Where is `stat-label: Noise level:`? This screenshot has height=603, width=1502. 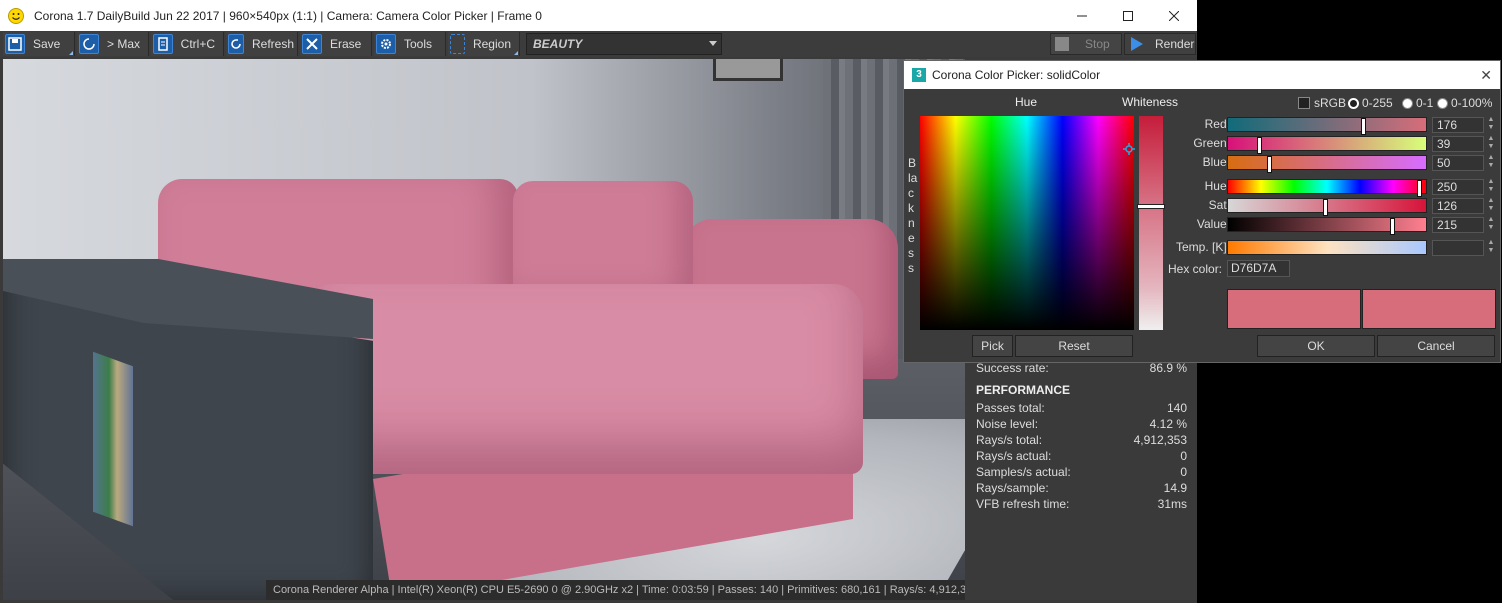 stat-label: Noise level: is located at coordinates (1007, 424).